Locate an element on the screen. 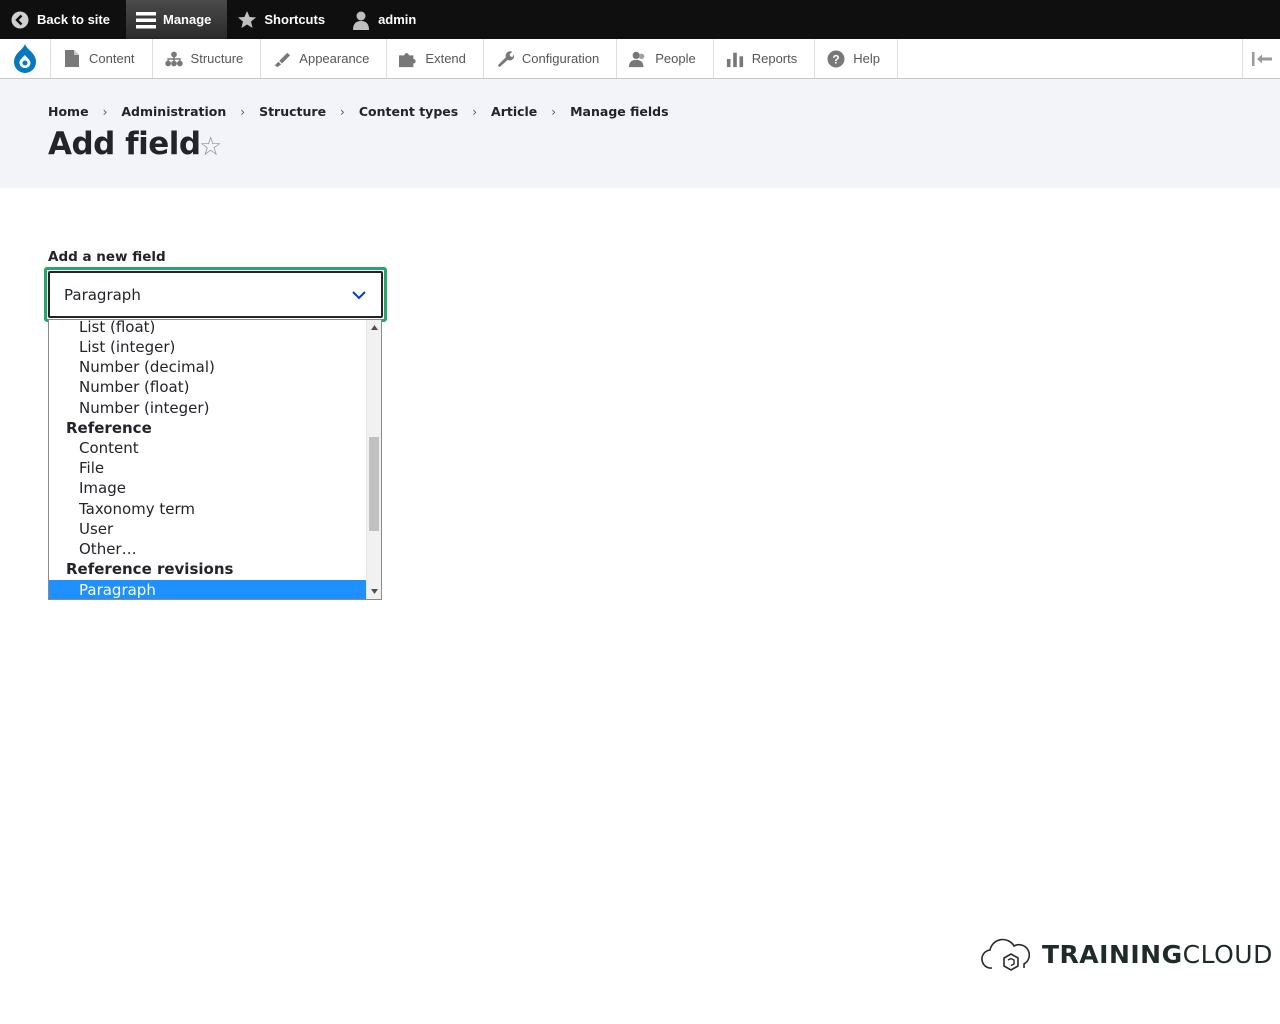  tray-item-label: People is located at coordinates (675, 58).